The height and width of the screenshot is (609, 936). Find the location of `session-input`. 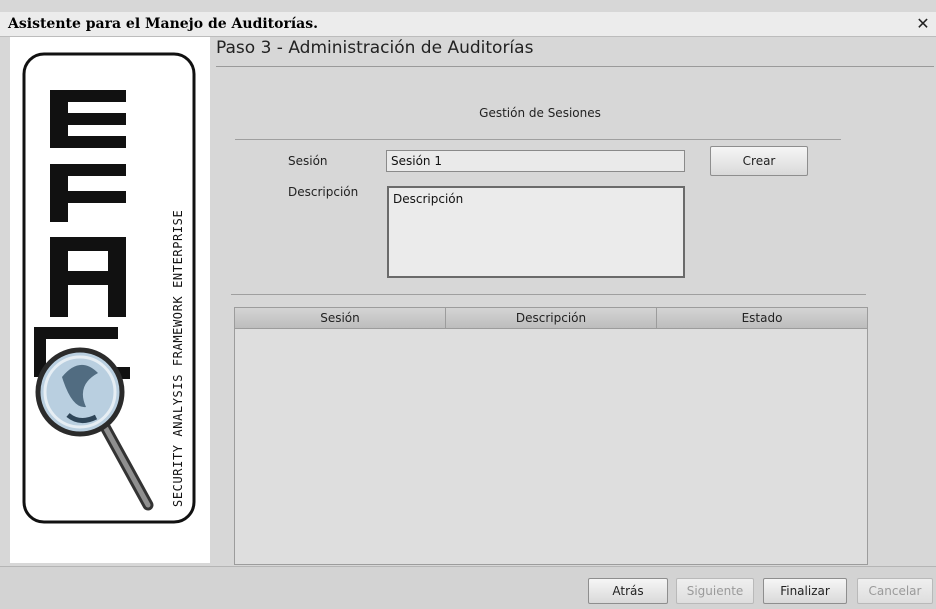

session-input is located at coordinates (535, 161).